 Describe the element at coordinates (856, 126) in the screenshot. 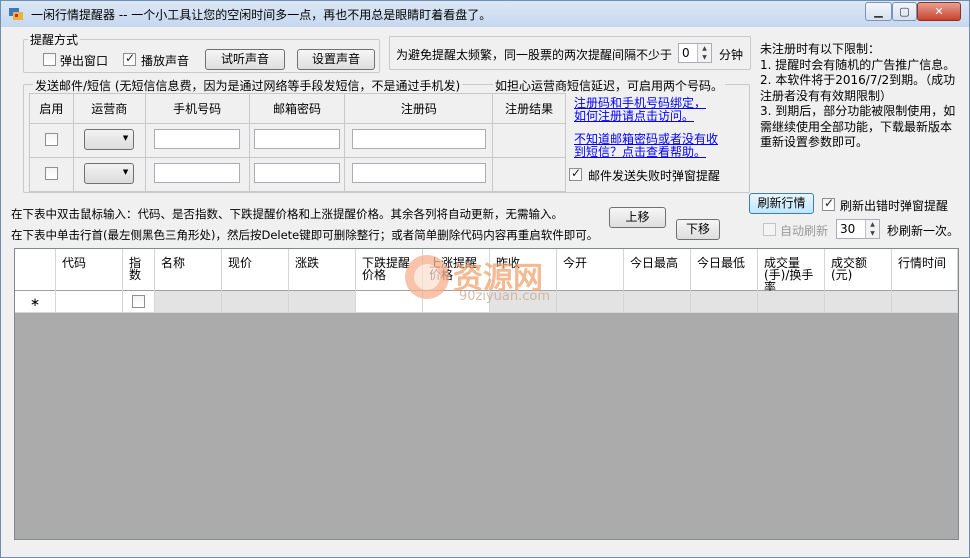

I see `notice-line: 需继续使用全部功能，下载最新版本` at that location.